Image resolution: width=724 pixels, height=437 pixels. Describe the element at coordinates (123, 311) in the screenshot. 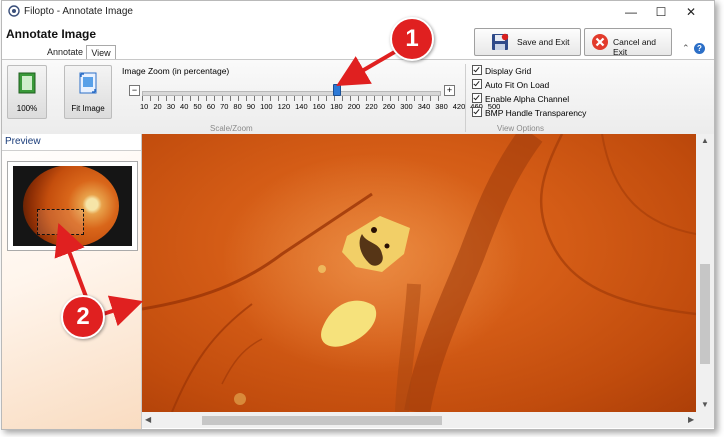

I see `callout-2-arrow-right` at that location.